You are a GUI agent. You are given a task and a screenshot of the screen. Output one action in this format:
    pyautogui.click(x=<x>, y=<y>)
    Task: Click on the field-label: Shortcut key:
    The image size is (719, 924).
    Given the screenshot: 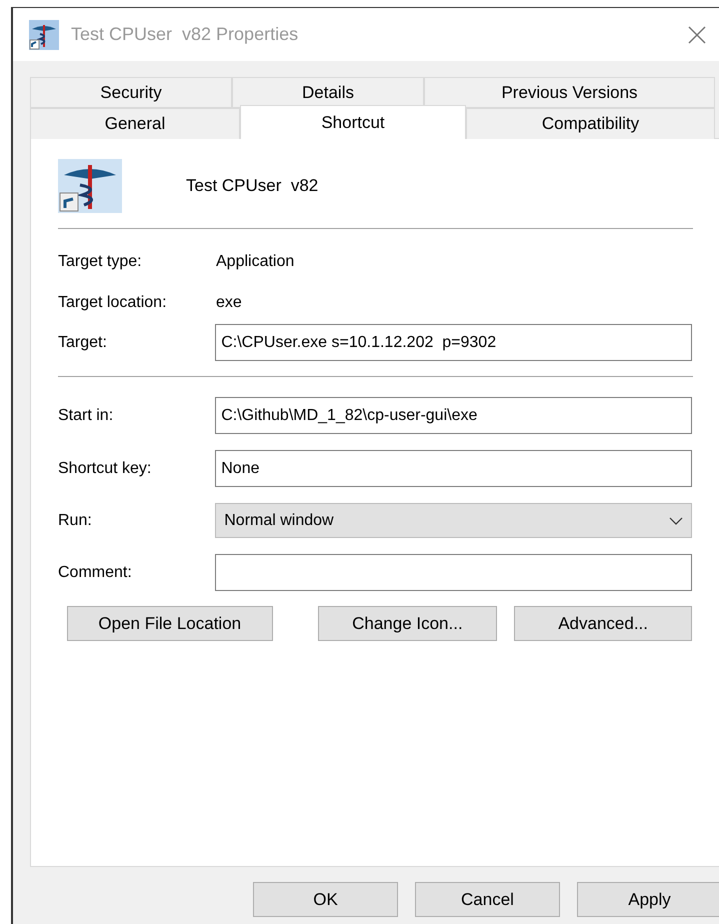 What is the action you would take?
    pyautogui.click(x=105, y=468)
    